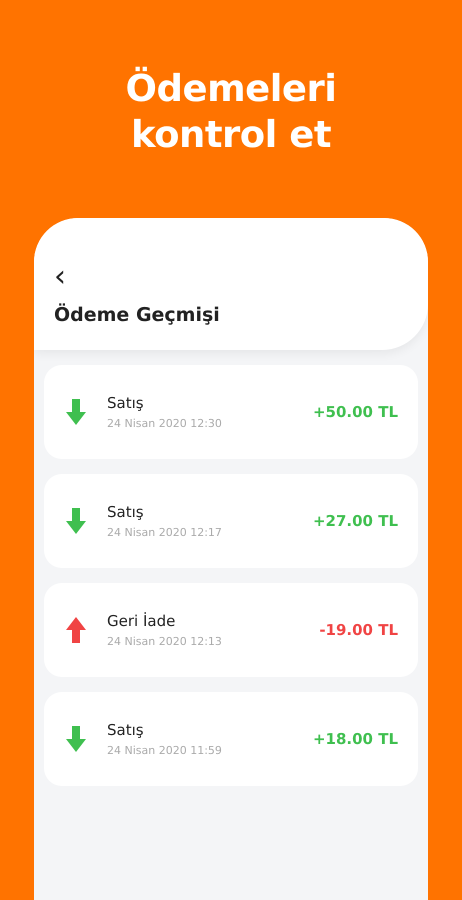  I want to click on transaction-amount: +50.00 TL, so click(355, 412).